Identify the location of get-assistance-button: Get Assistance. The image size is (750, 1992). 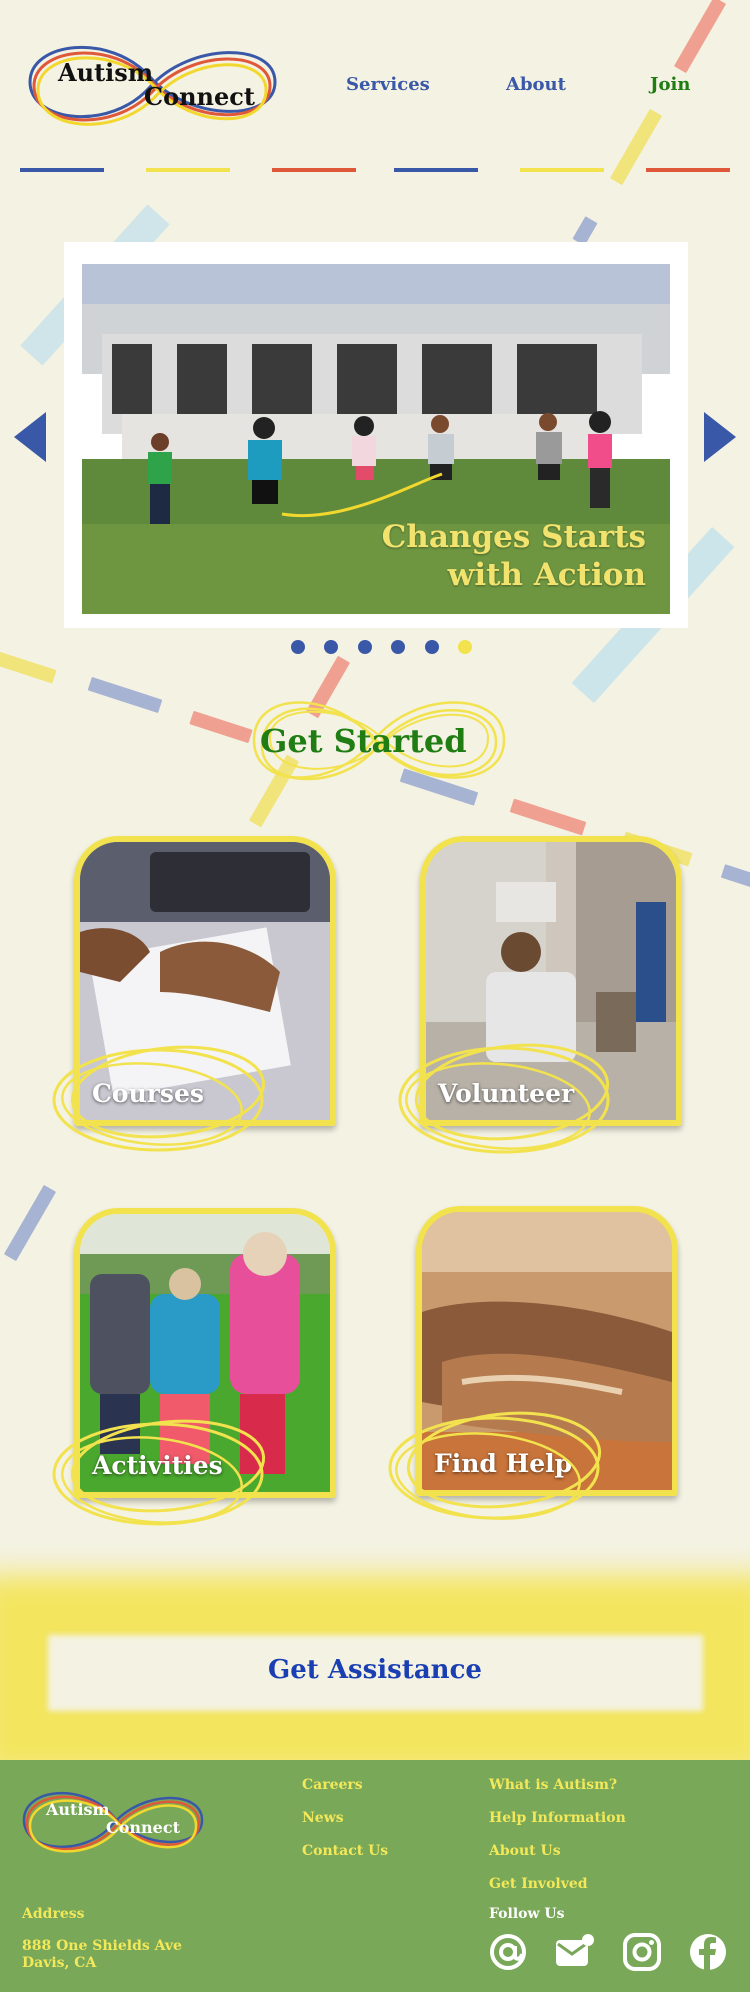
(375, 1670).